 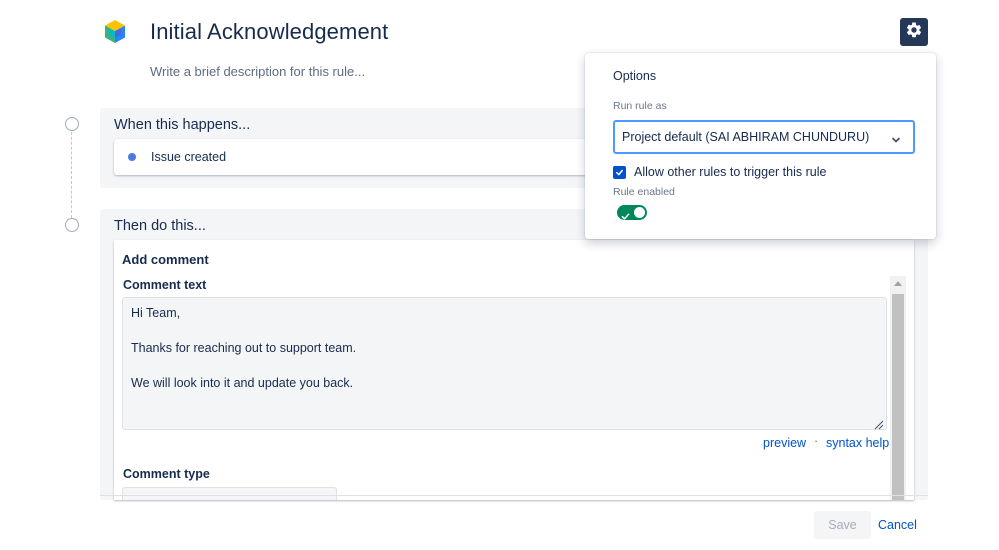 What do you see at coordinates (857, 443) in the screenshot?
I see `syntax-help-link: syntax help` at bounding box center [857, 443].